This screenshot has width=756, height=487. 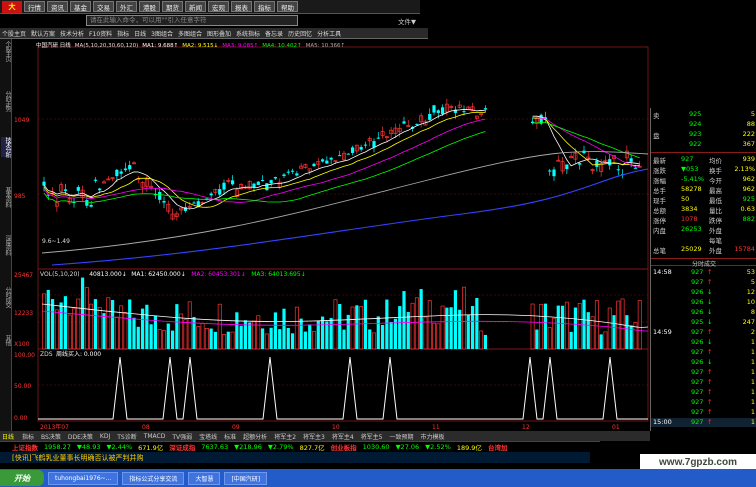 I want to click on menu-item: 报表, so click(x=241, y=6).